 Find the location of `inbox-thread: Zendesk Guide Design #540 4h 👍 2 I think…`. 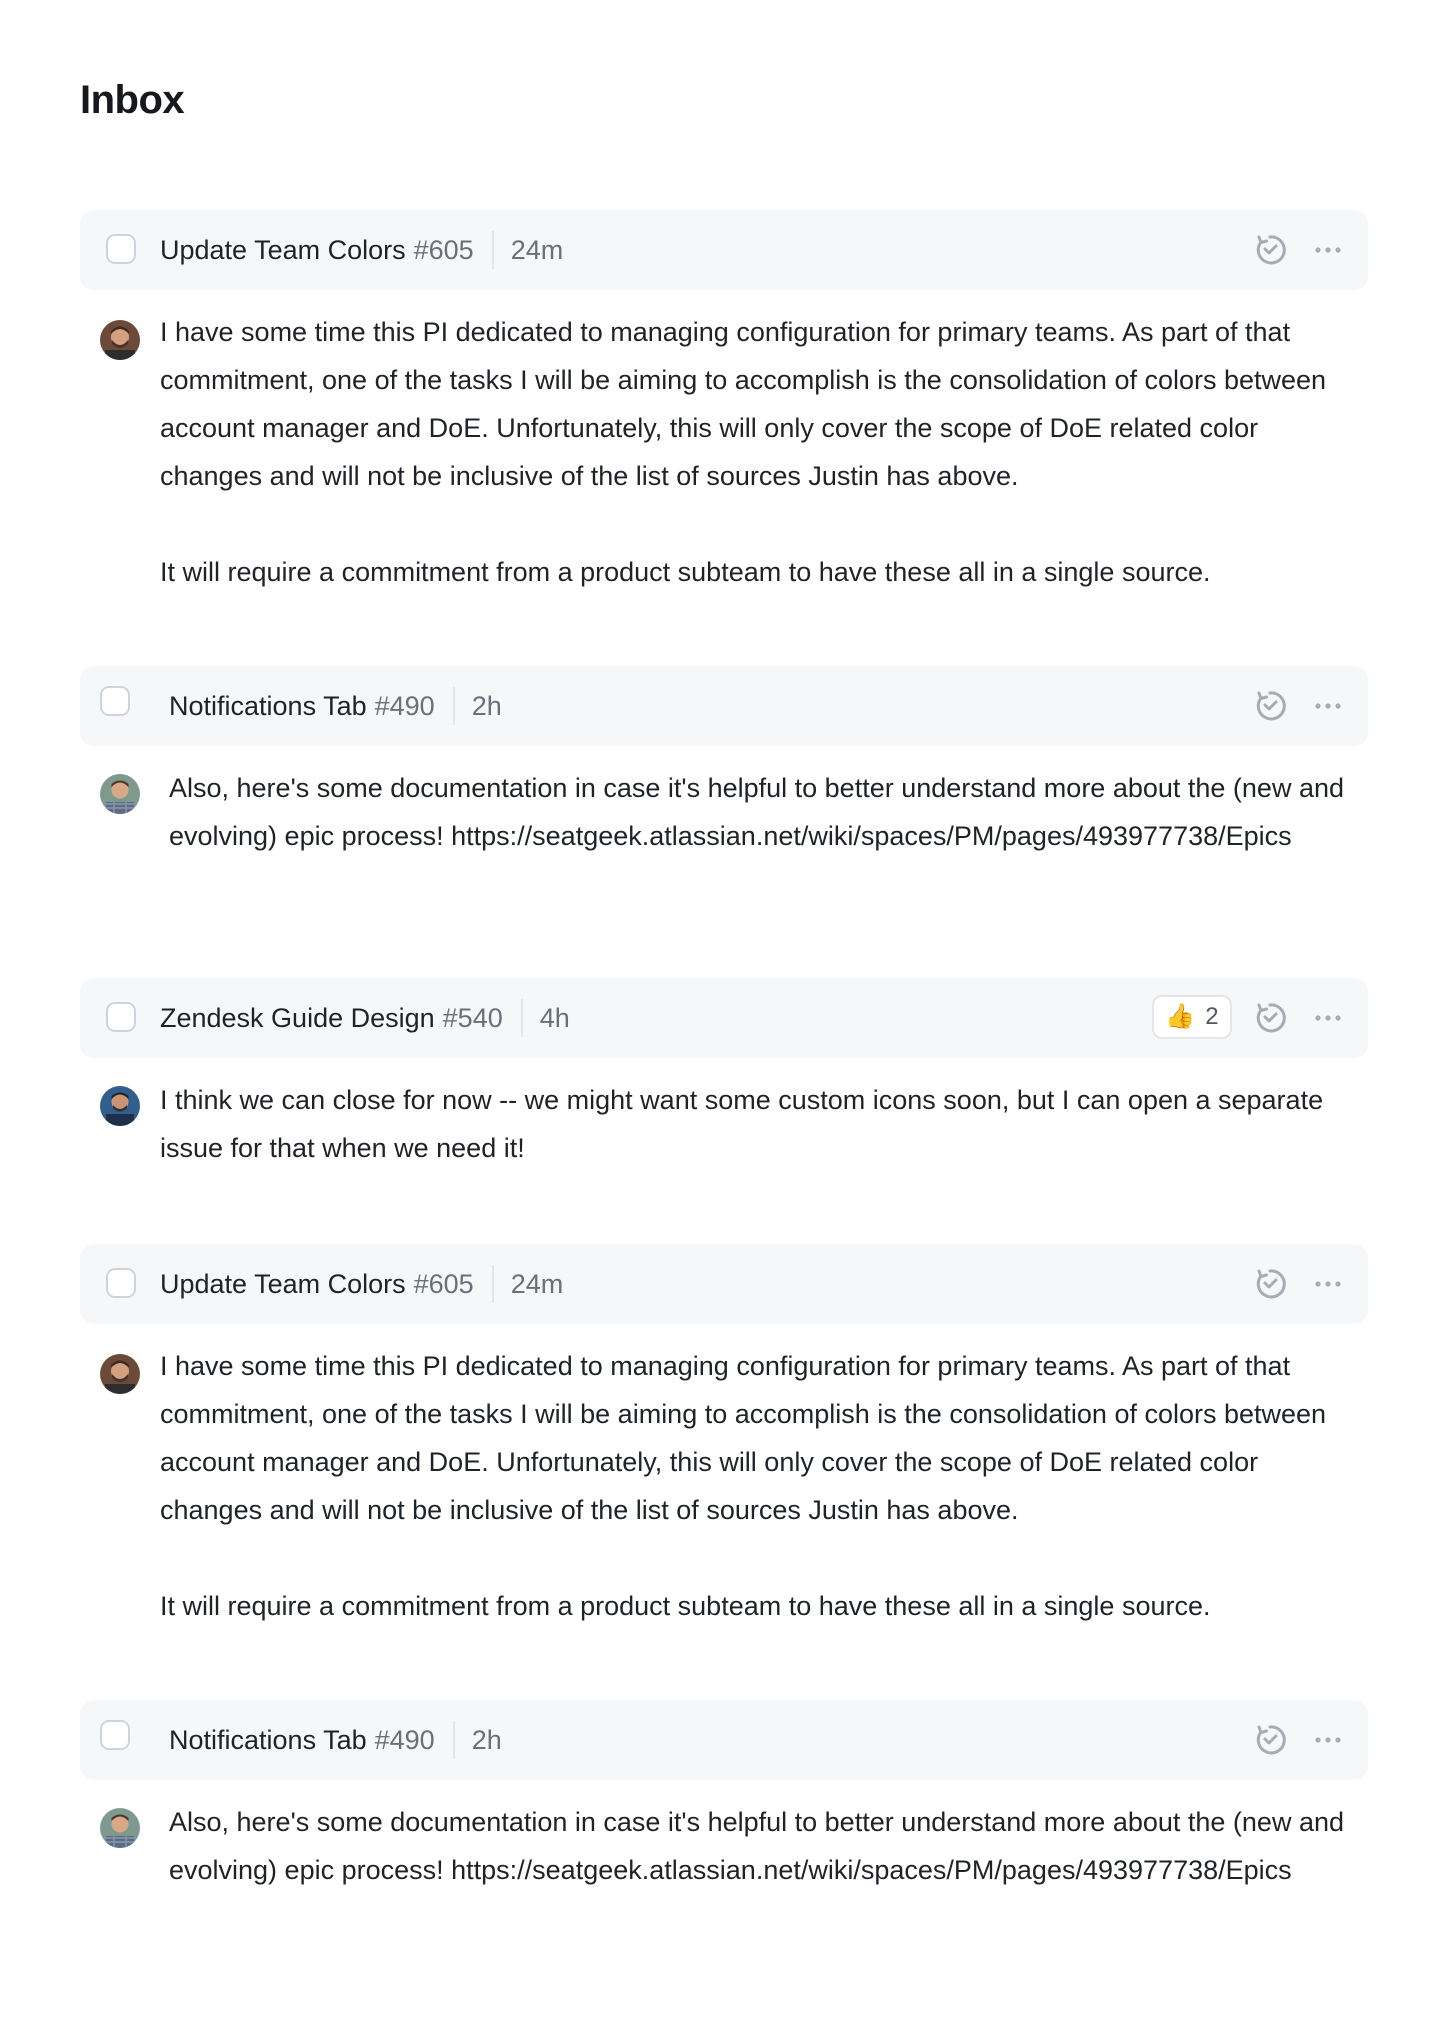

inbox-thread: Zendesk Guide Design #540 4h 👍 2 I think… is located at coordinates (724, 1070).